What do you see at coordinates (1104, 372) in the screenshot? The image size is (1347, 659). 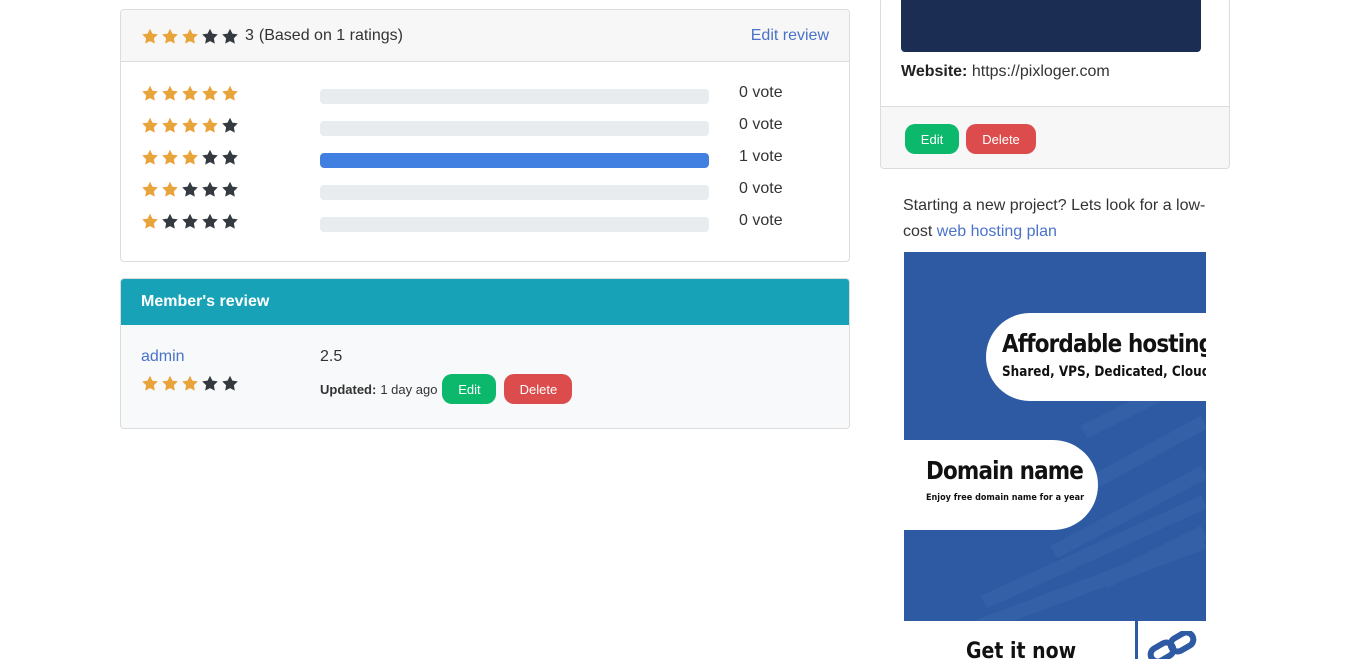 I see `ad-sub-hosting: Shared, VPS, Dedicated, Cloud` at bounding box center [1104, 372].